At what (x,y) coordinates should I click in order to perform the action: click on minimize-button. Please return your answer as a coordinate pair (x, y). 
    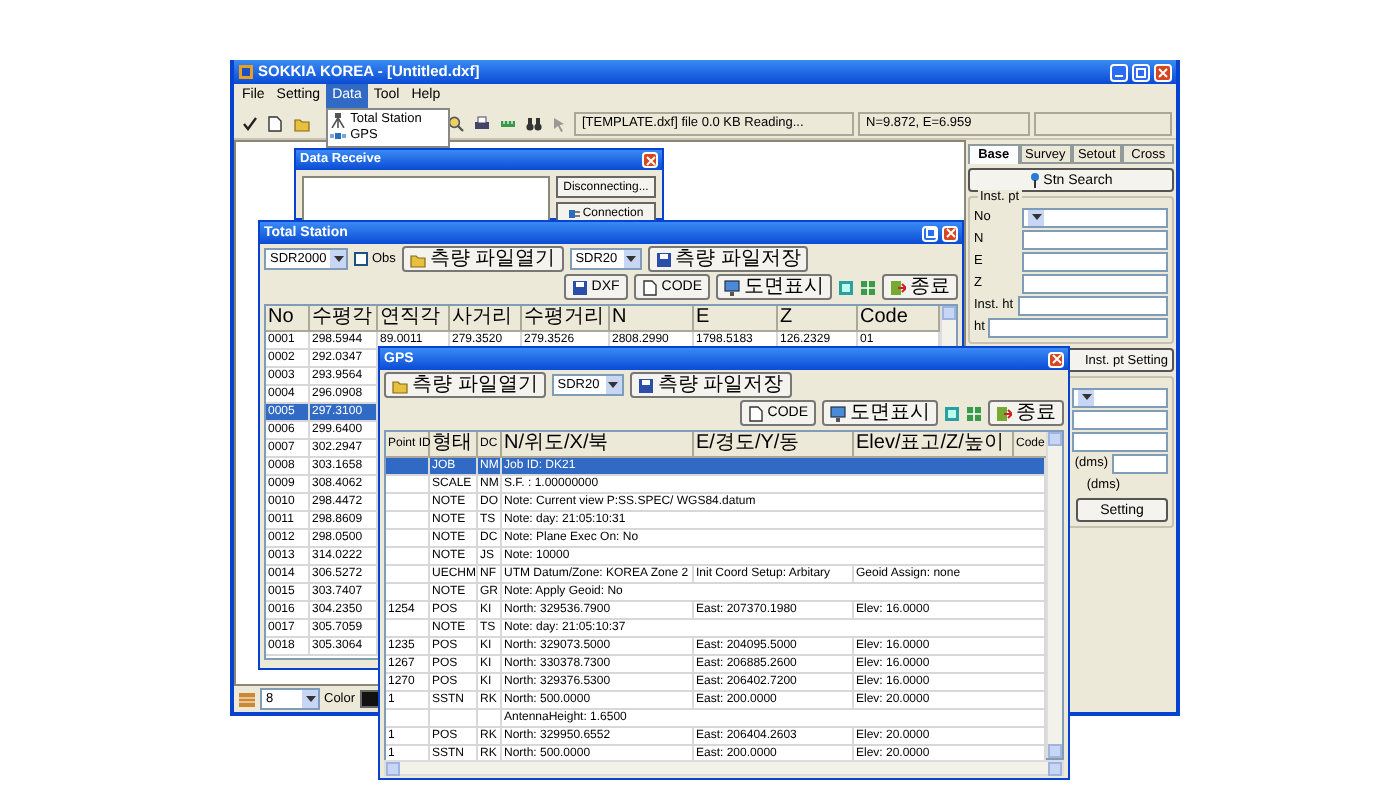
    Looking at the image, I should click on (1119, 72).